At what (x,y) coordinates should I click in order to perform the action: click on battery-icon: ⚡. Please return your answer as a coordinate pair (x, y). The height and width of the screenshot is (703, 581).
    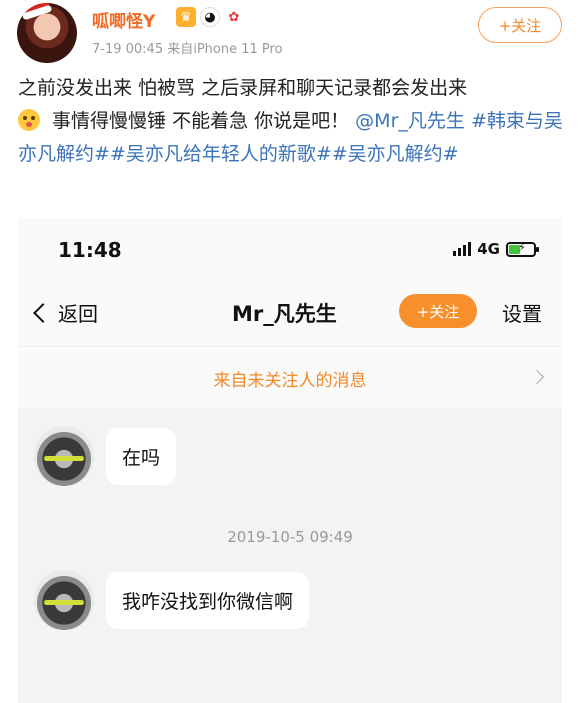
    Looking at the image, I should click on (522, 249).